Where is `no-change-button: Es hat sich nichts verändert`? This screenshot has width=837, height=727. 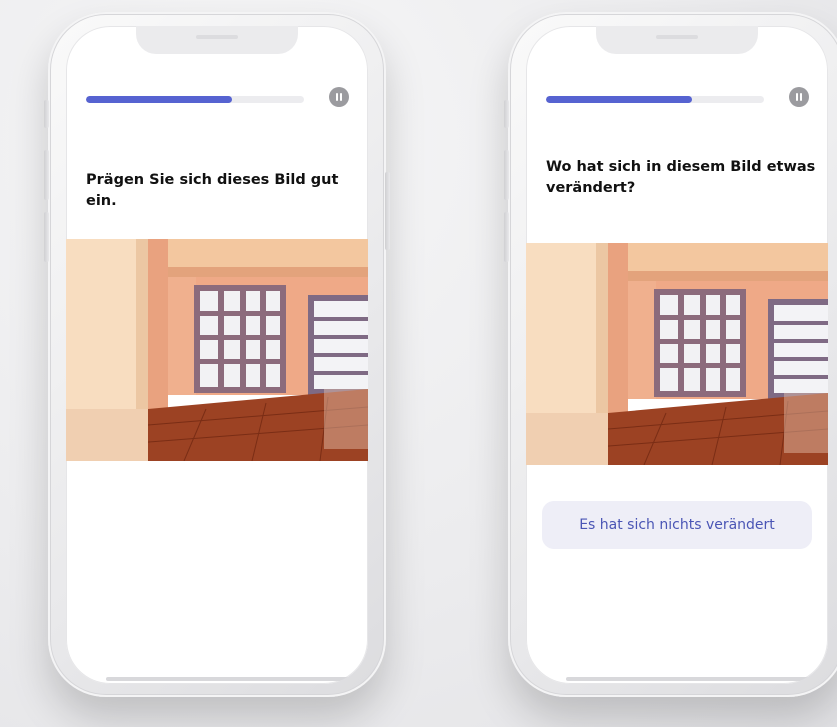
no-change-button: Es hat sich nichts verändert is located at coordinates (677, 525).